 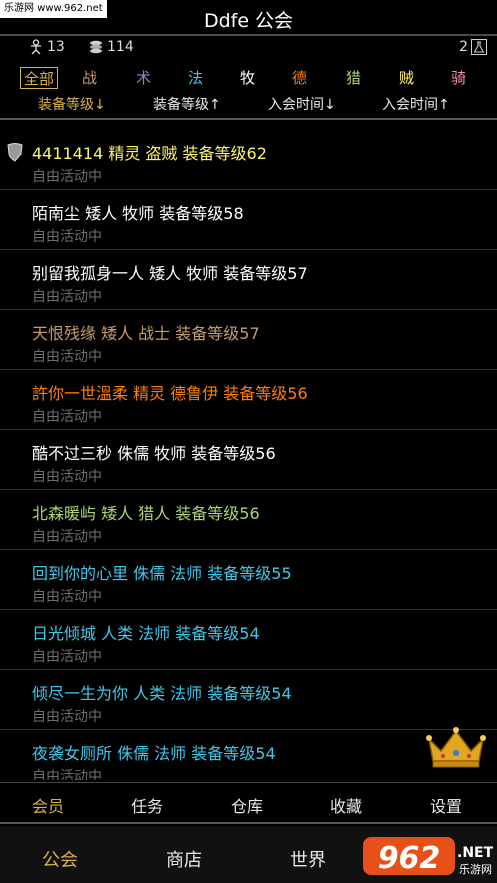 I want to click on site-logo: 962 .NET 乐游网, so click(x=428, y=856).